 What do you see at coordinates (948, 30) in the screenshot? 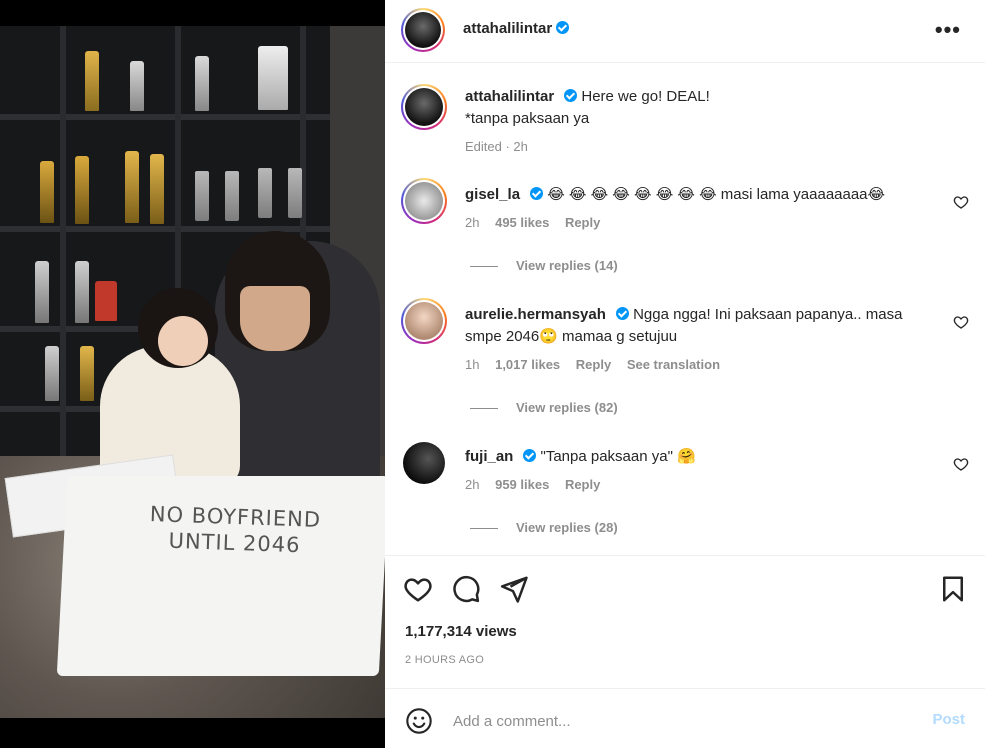
I see `more-options-icon: •••` at bounding box center [948, 30].